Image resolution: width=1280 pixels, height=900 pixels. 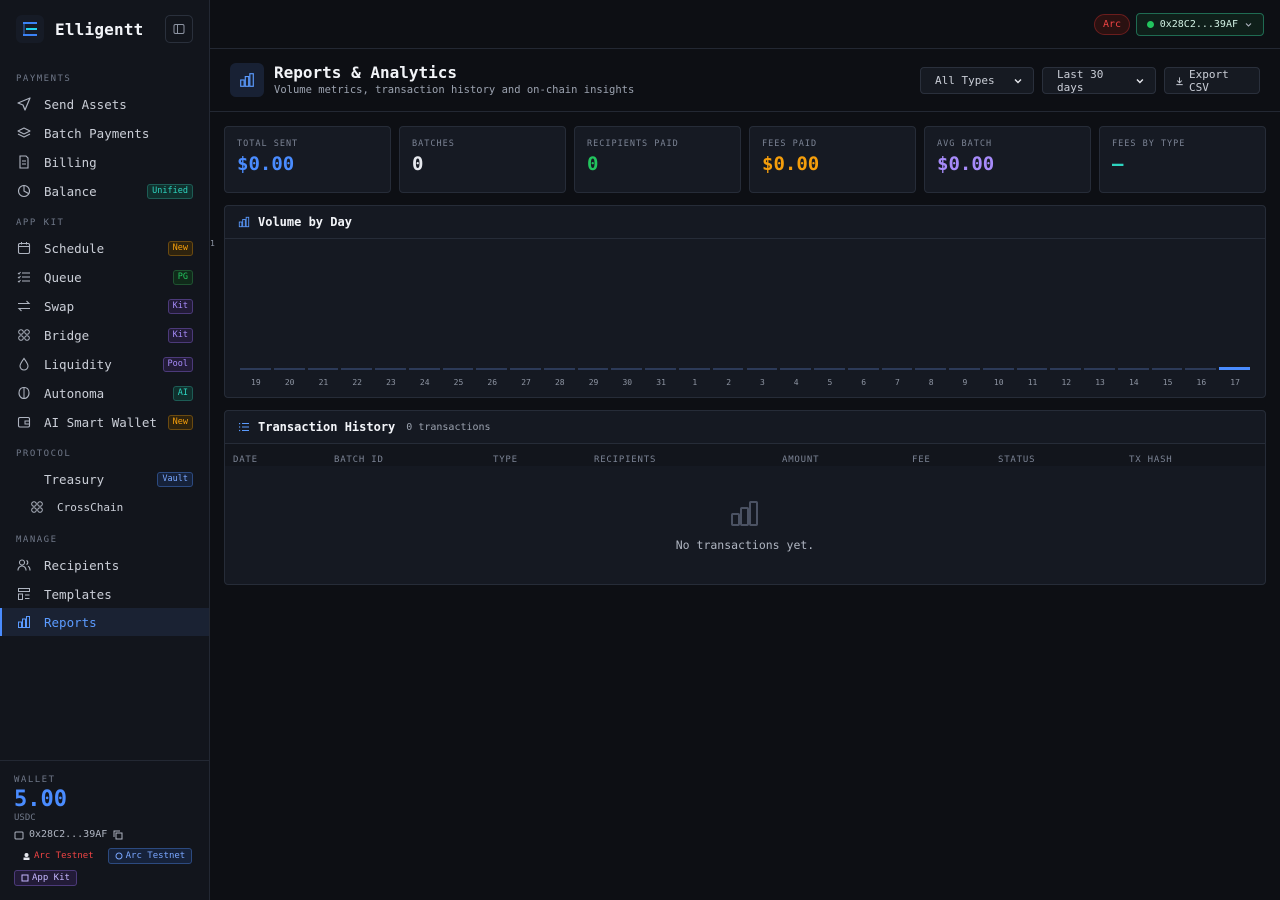 What do you see at coordinates (1212, 80) in the screenshot?
I see `export-csv-button: Export CSV` at bounding box center [1212, 80].